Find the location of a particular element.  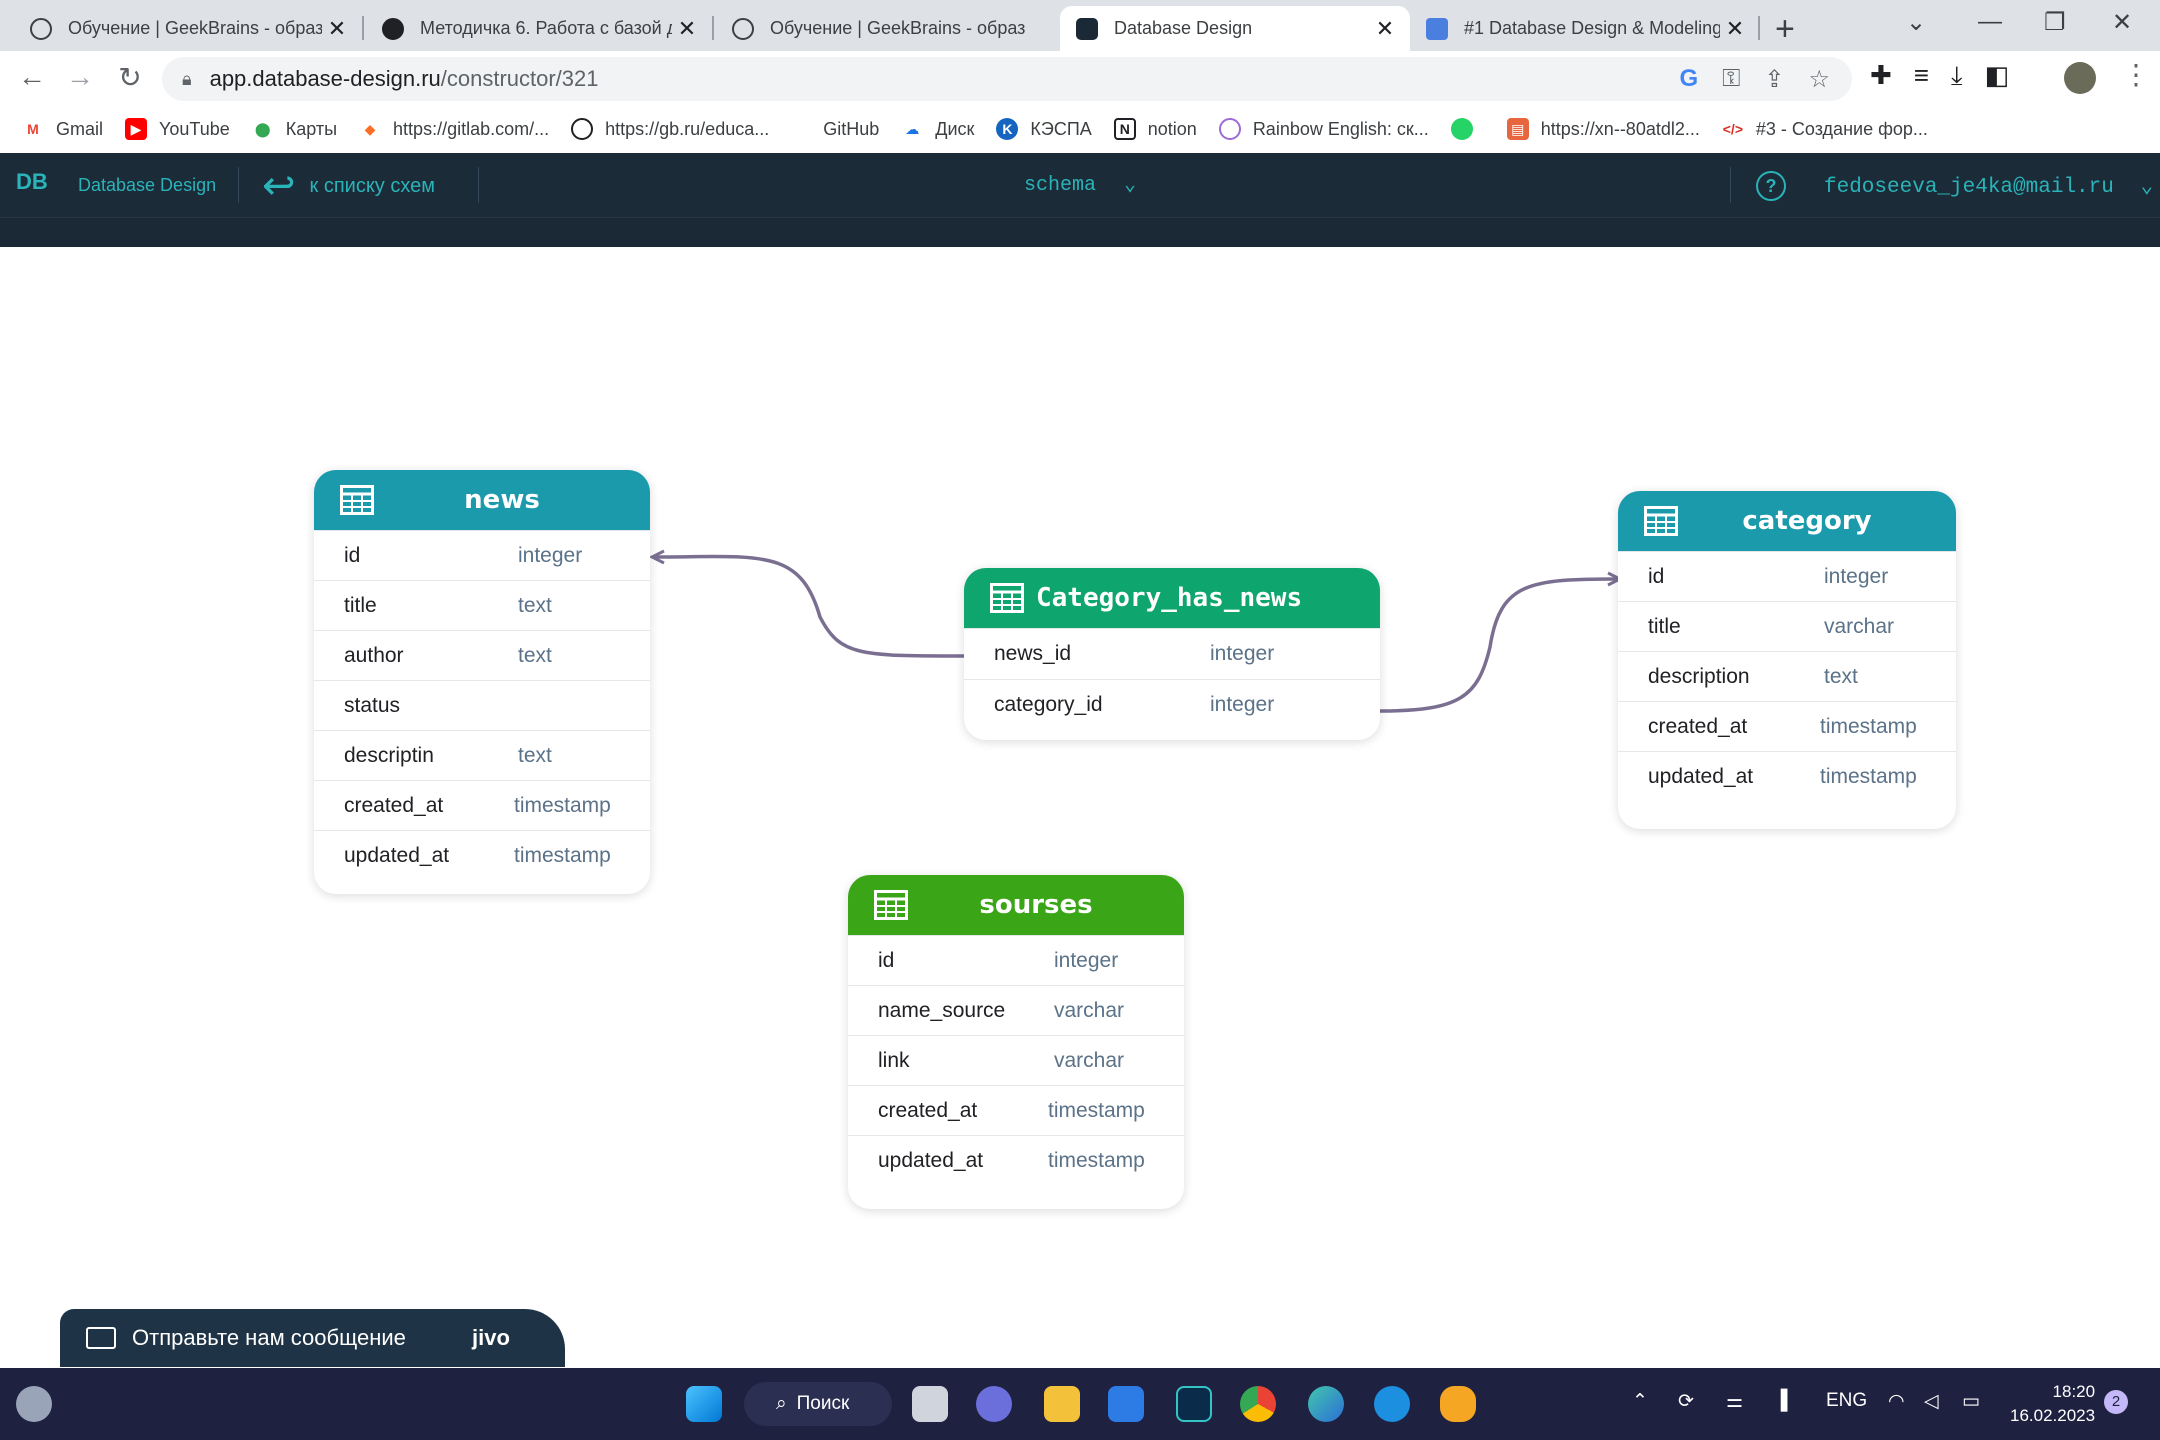

user-menu: fedoseeva_je4ka@mail.ru ⌄ is located at coordinates (1988, 186).